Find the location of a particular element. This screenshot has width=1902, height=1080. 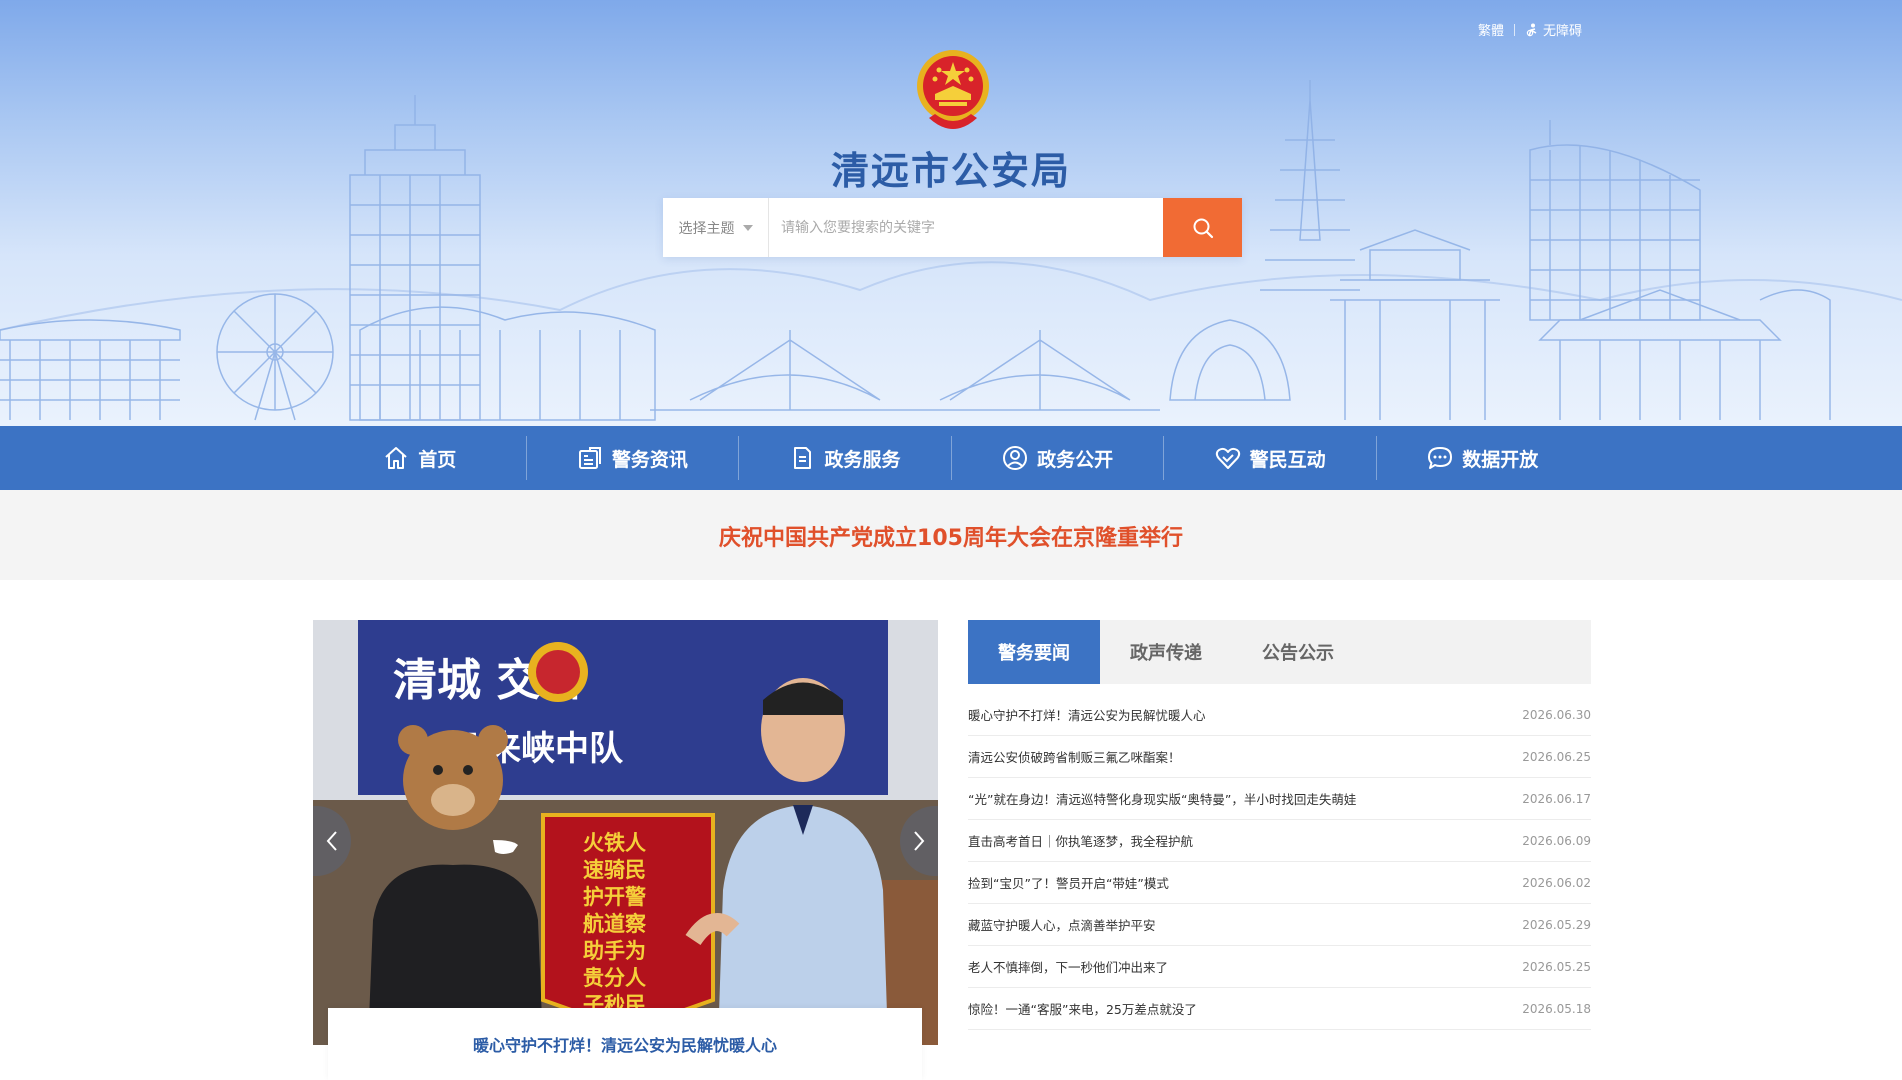

news-title: 藏蓝守护暖人心，点滴善举护平安 is located at coordinates (1062, 925).